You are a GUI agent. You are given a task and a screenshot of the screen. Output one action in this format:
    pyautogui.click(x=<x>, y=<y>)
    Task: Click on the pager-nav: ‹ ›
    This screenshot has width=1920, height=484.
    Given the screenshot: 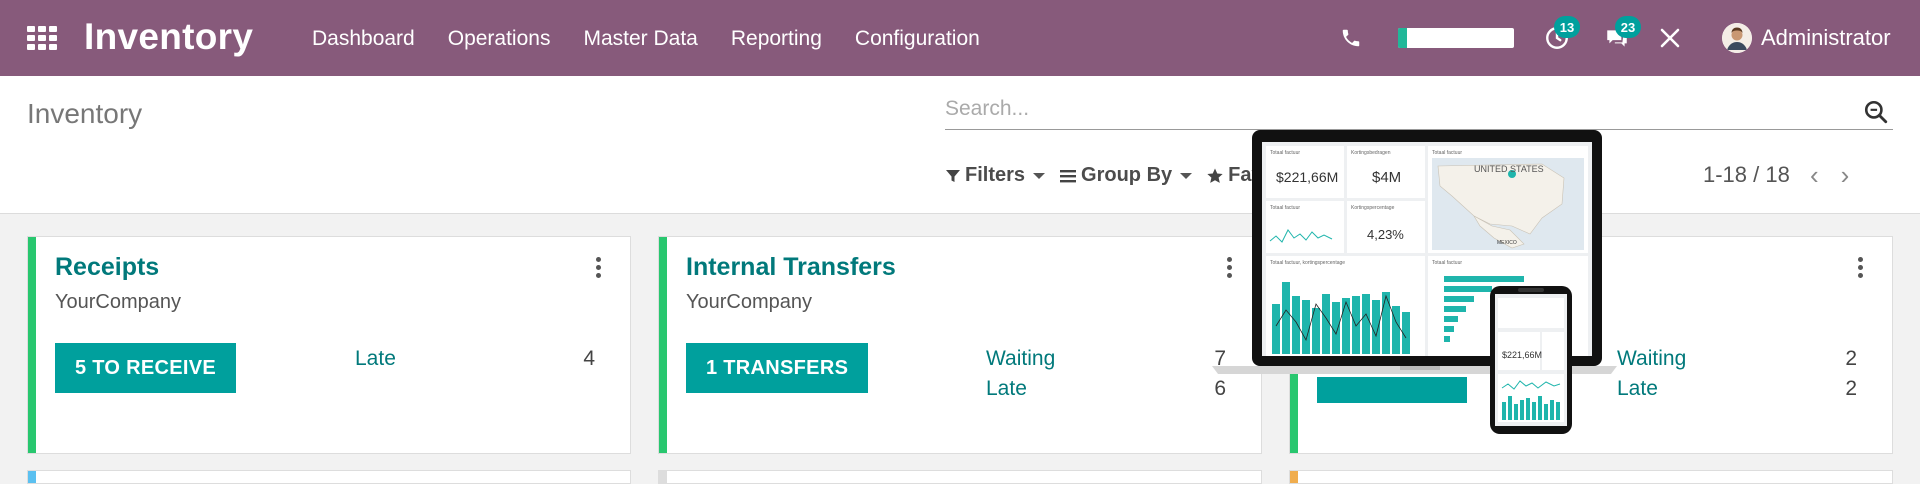 What is the action you would take?
    pyautogui.click(x=1829, y=175)
    